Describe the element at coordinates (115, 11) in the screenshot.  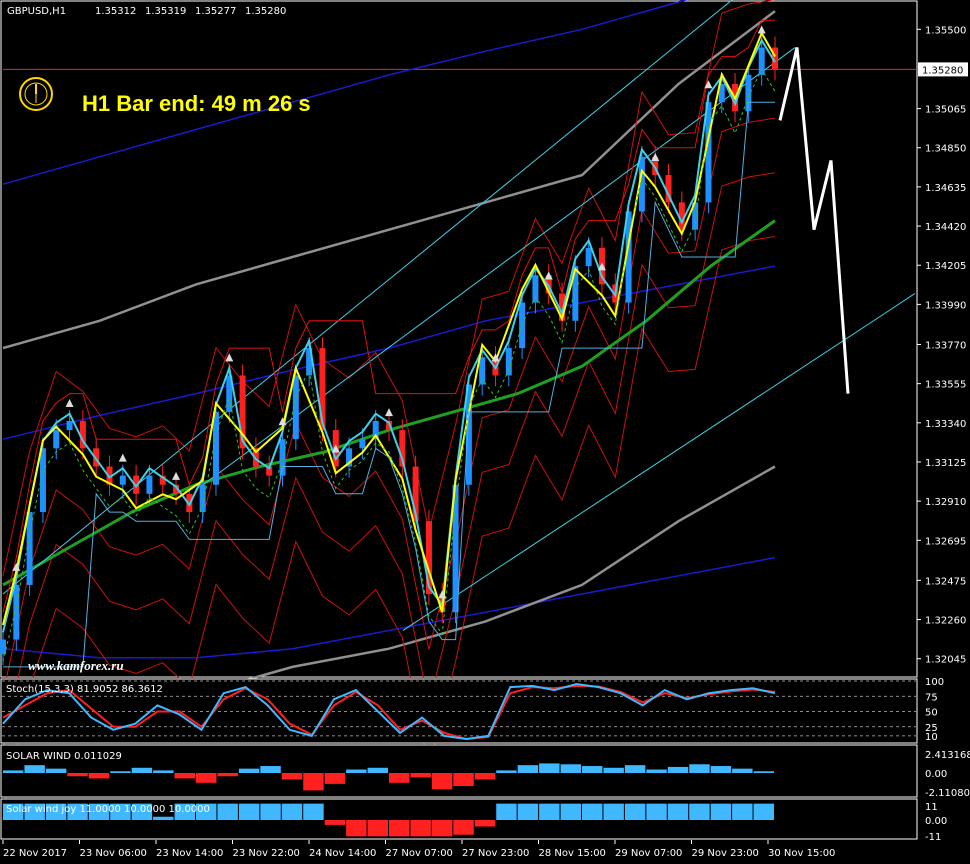
I see `ohlc-open: 1.35312` at that location.